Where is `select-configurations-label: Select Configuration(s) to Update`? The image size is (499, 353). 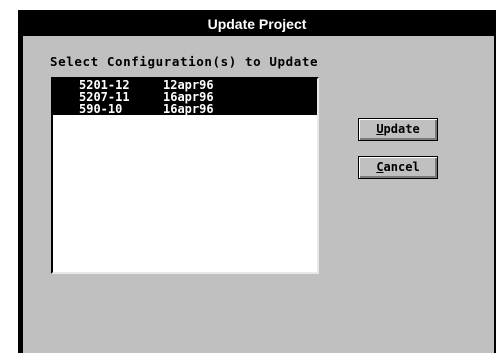 select-configurations-label: Select Configuration(s) to Update is located at coordinates (184, 61).